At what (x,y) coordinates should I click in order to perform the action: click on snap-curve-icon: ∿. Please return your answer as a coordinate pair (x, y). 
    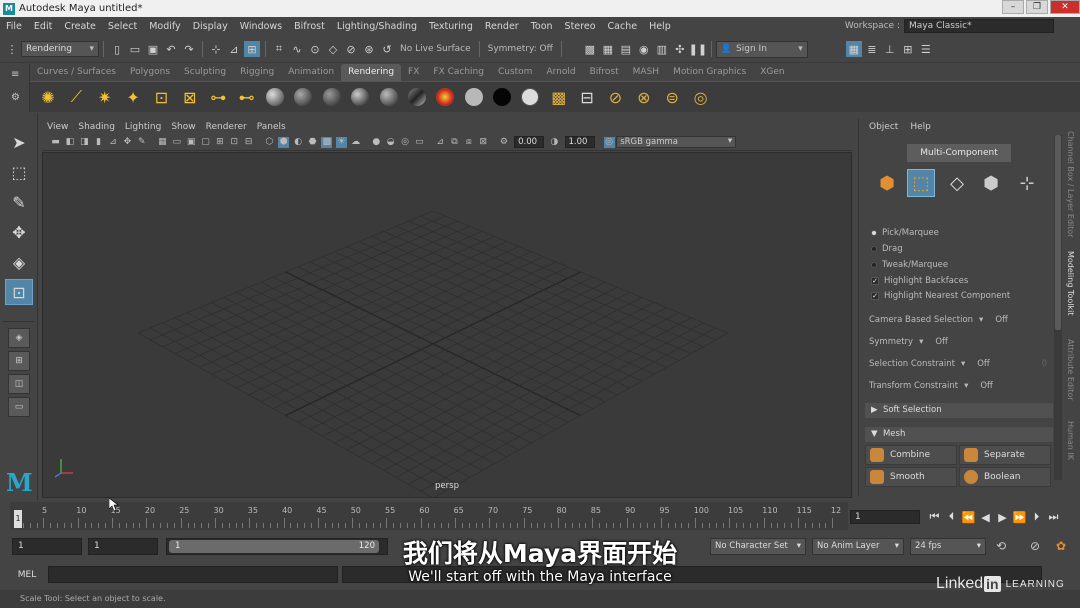
    Looking at the image, I should click on (297, 49).